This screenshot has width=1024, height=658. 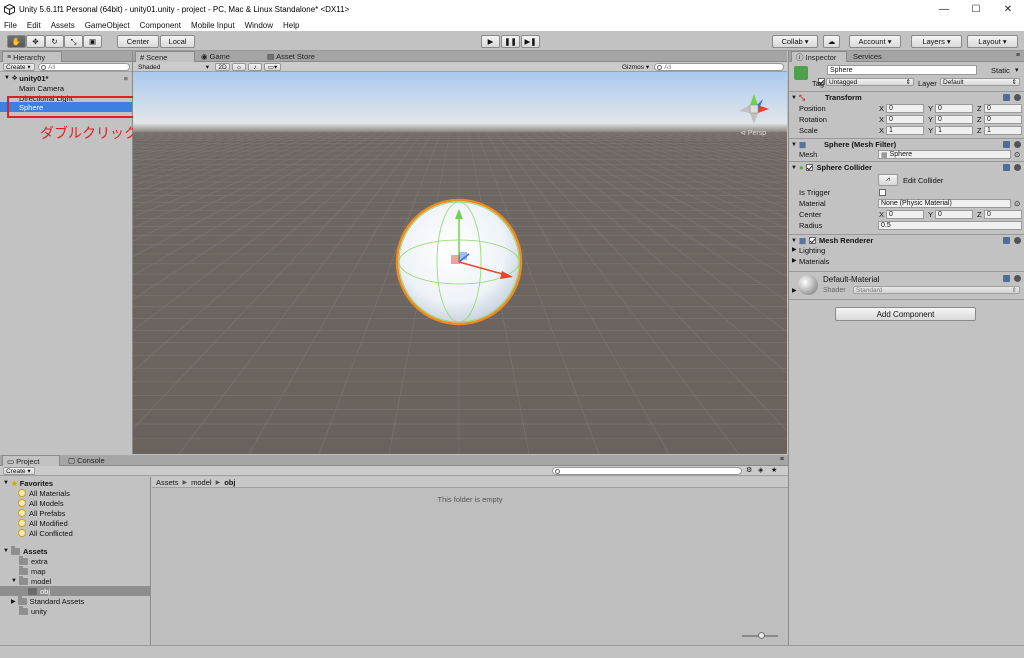 I want to click on tab-services: Services, so click(x=869, y=56).